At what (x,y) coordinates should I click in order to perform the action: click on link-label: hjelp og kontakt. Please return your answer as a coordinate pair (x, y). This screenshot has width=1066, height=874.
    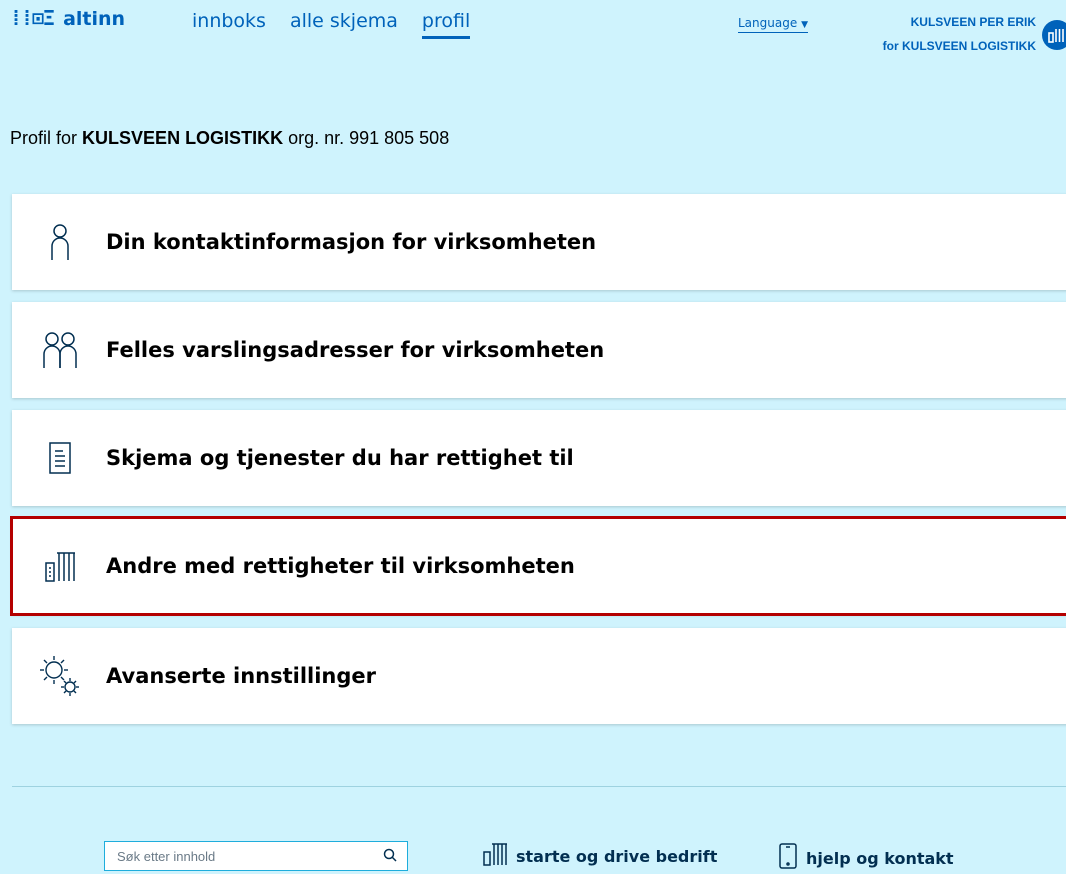
    Looking at the image, I should click on (880, 858).